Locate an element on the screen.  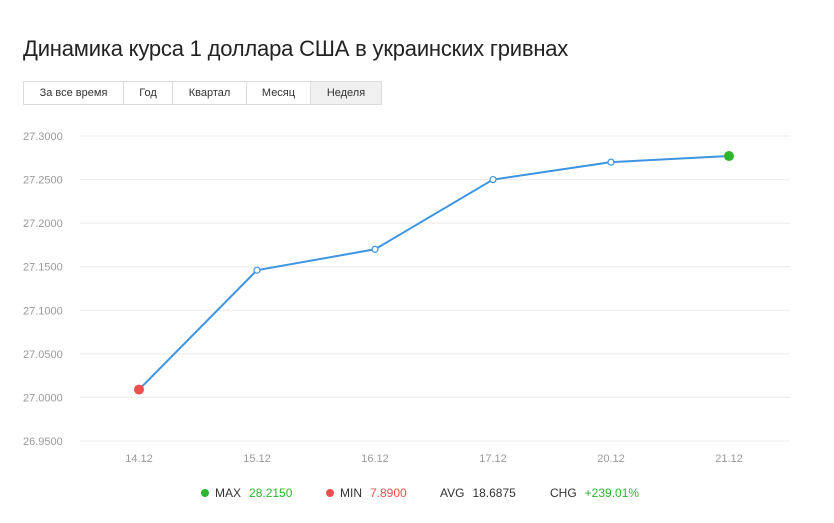
stat-avg: AVG 18.6875 is located at coordinates (478, 493).